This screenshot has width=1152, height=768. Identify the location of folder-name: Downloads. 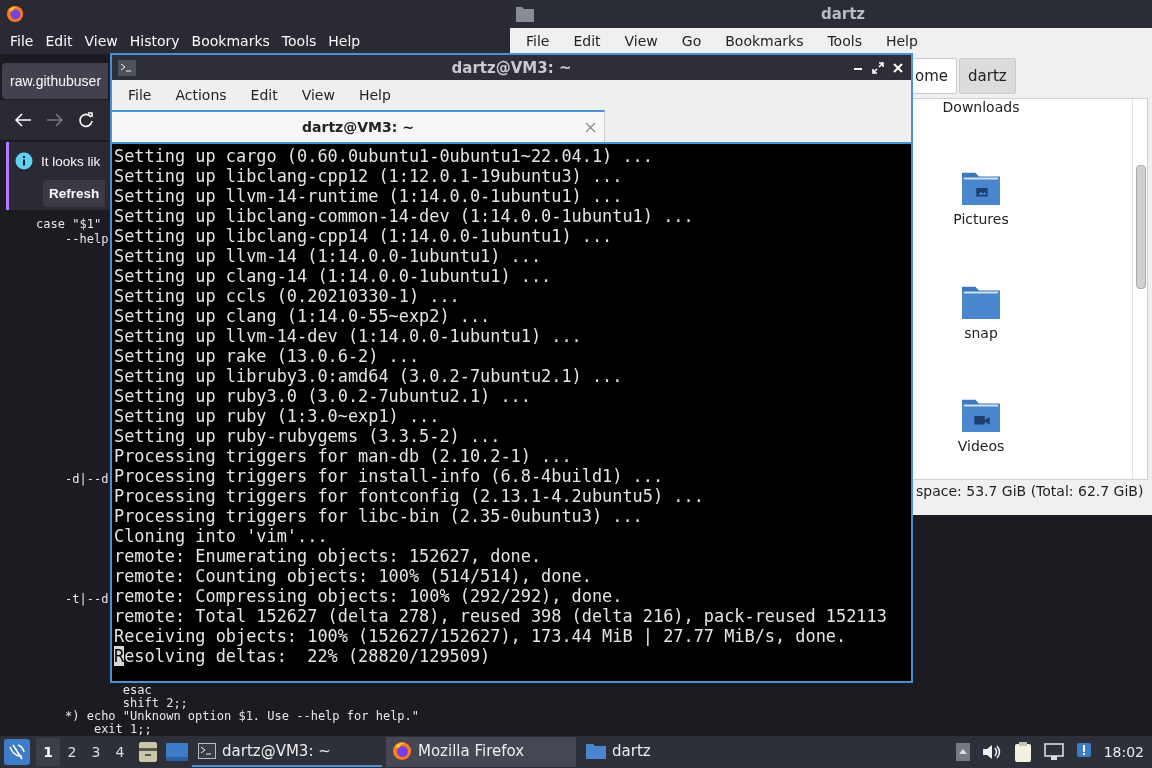
(981, 107).